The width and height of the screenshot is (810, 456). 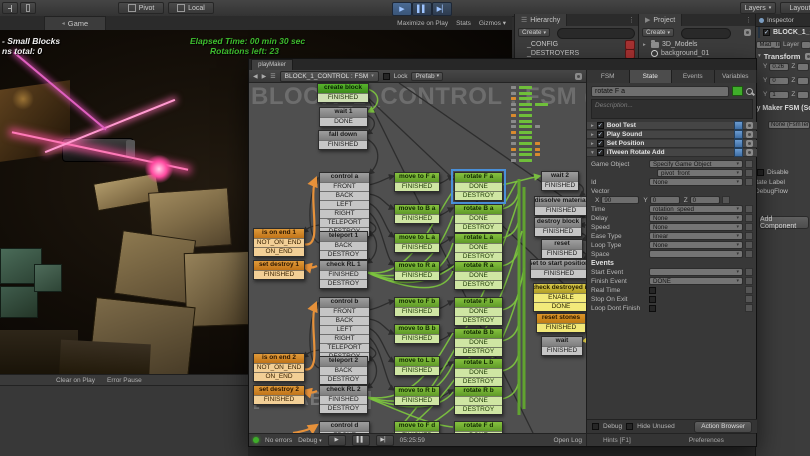 I want to click on panel-tab-fsm: FSM, so click(x=608, y=76).